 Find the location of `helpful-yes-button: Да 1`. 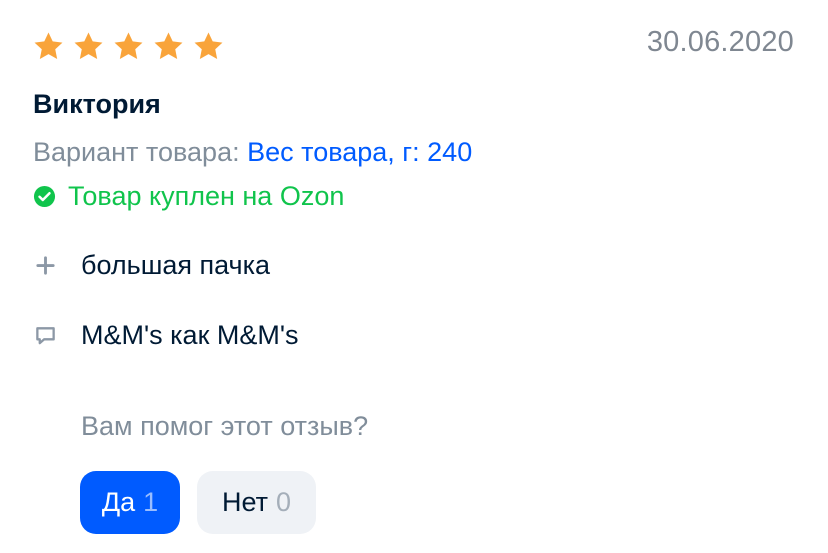

helpful-yes-button: Да 1 is located at coordinates (130, 502).